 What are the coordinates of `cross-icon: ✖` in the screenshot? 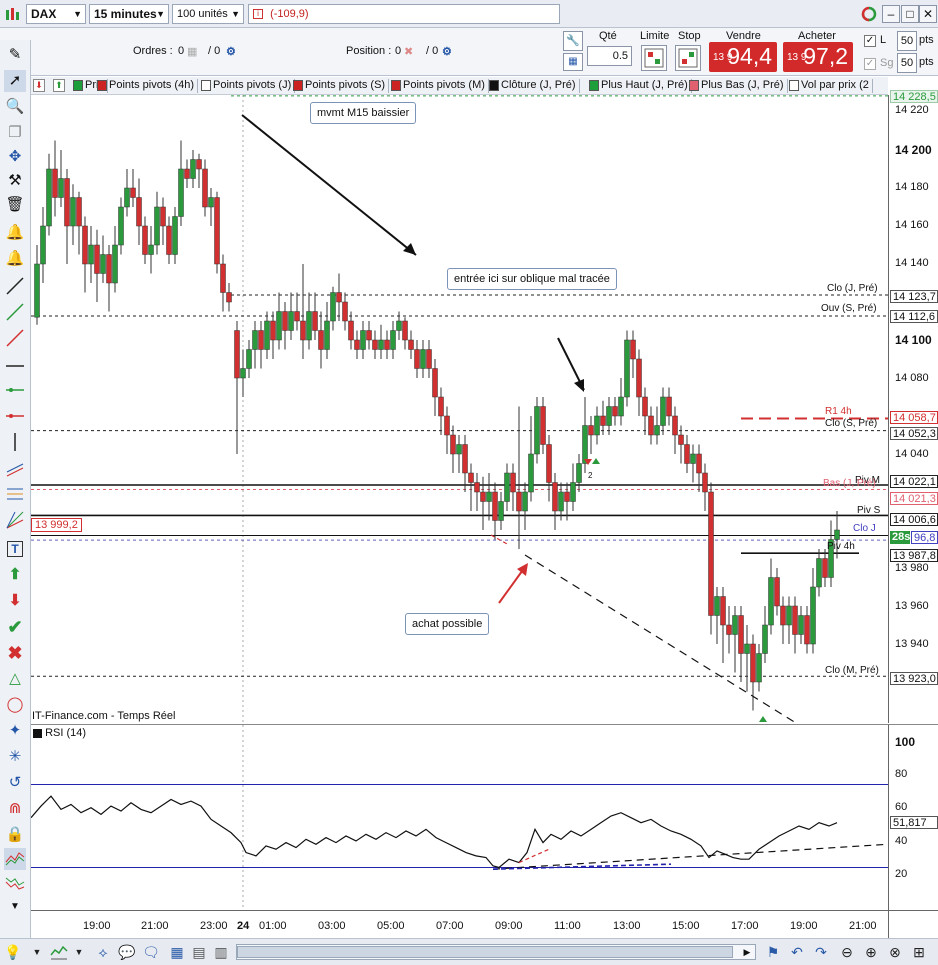 It's located at (15, 653).